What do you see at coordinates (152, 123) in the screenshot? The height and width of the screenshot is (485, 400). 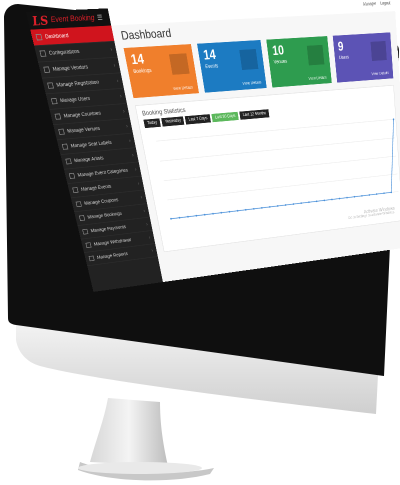 I see `chart-tab: Today` at bounding box center [152, 123].